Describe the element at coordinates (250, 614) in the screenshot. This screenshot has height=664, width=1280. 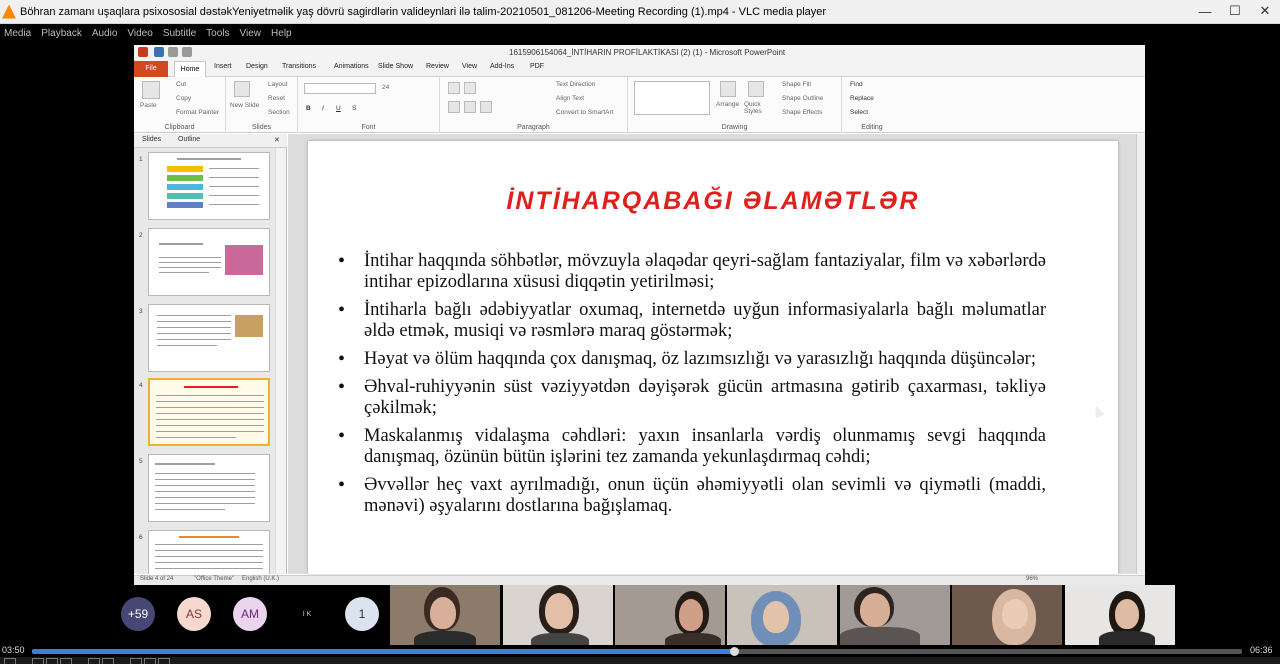
I see `avatar: AM` at that location.